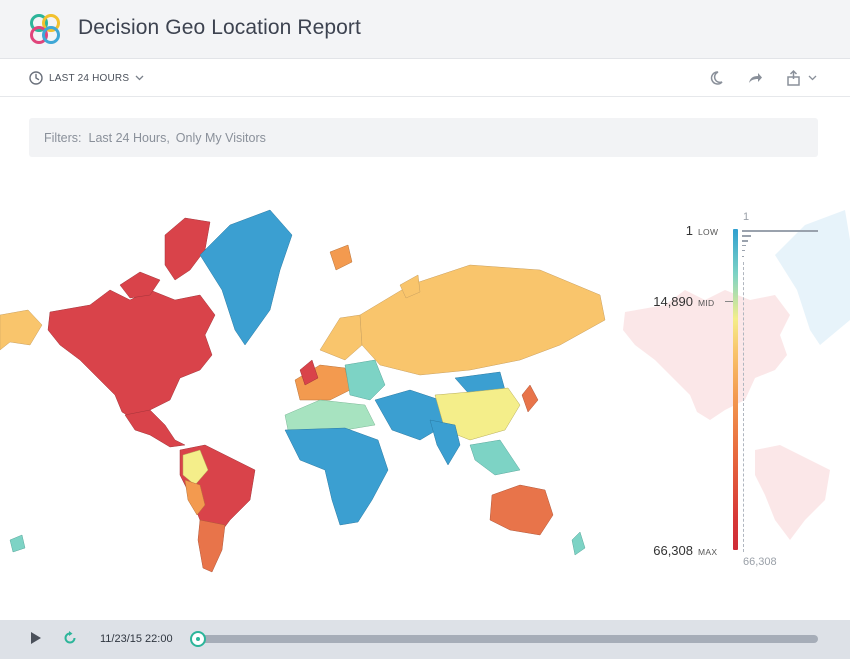 This screenshot has height=659, width=850. What do you see at coordinates (530, 398) in the screenshot?
I see `region-japan` at bounding box center [530, 398].